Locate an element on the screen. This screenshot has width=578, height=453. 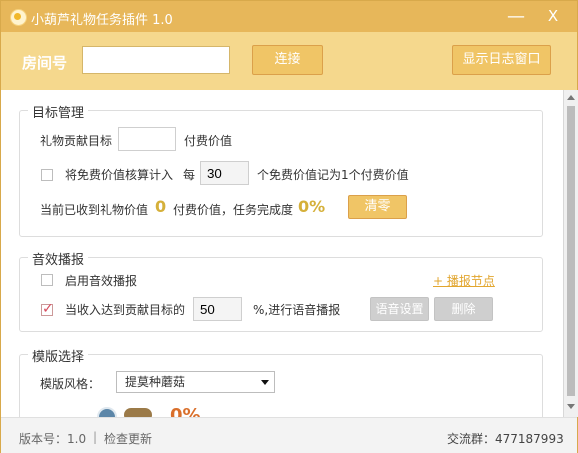
show-log-window-button: 显示日志窗口 is located at coordinates (501, 60).